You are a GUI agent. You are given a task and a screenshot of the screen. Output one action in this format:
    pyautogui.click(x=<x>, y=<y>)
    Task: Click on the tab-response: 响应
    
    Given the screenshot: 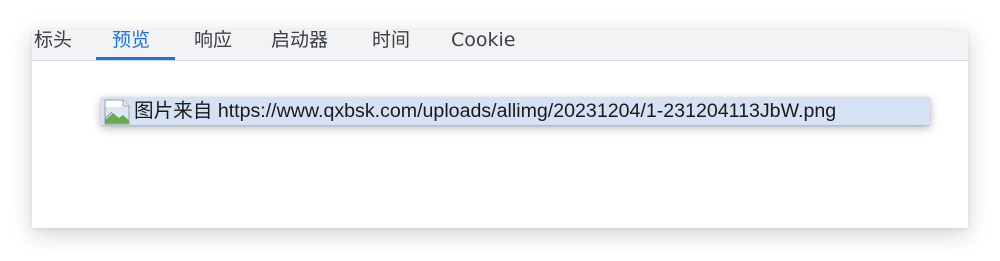 What is the action you would take?
    pyautogui.click(x=213, y=44)
    